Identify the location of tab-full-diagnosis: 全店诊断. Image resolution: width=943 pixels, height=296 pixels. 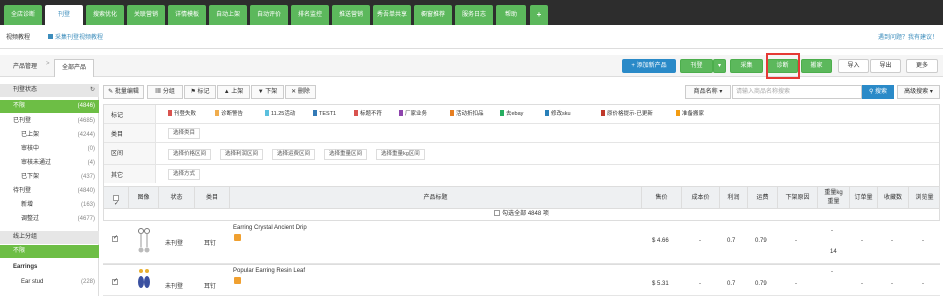
(23, 15).